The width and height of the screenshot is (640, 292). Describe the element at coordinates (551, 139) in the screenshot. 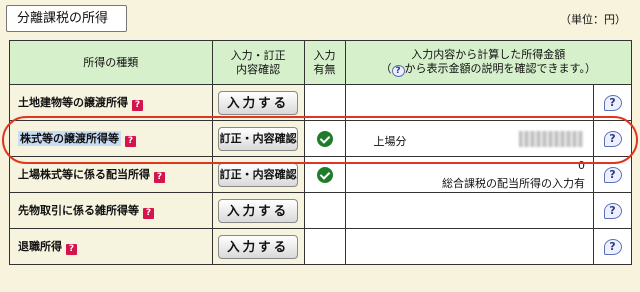

I see `blurred-amount` at that location.